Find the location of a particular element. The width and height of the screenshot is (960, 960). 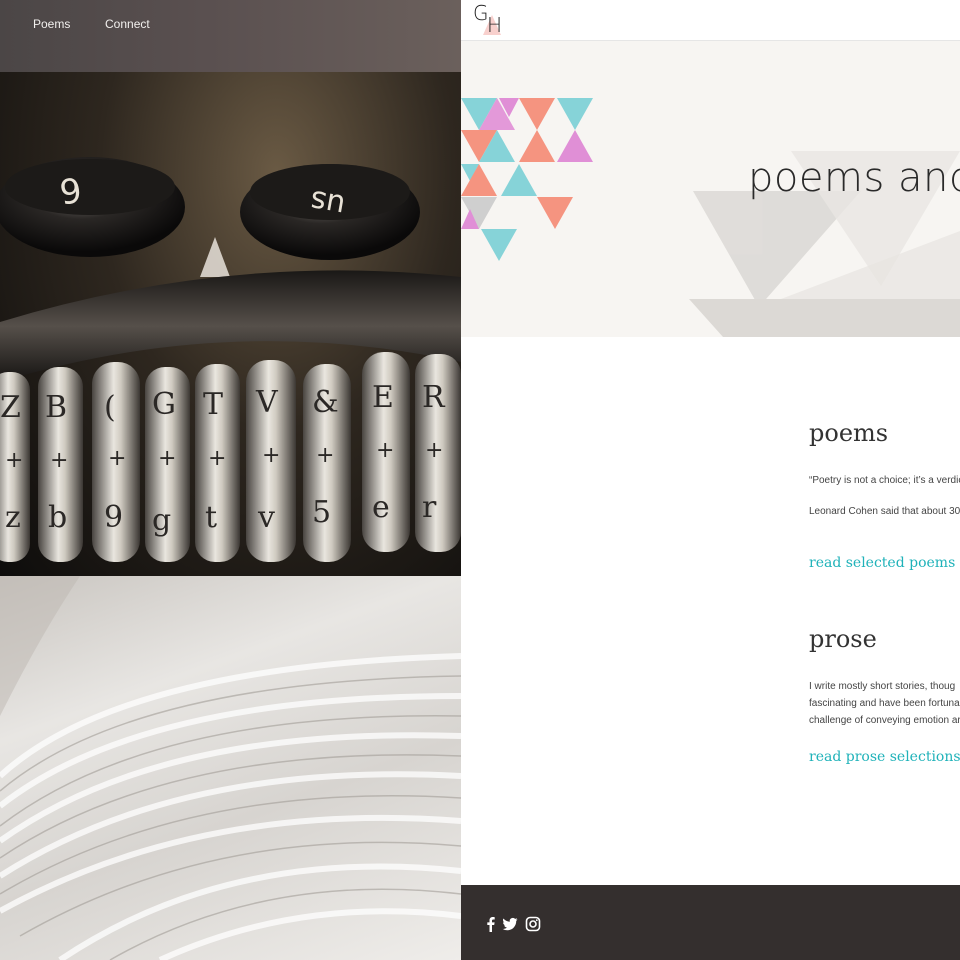

svg-text: Z is located at coordinates (10, 407).